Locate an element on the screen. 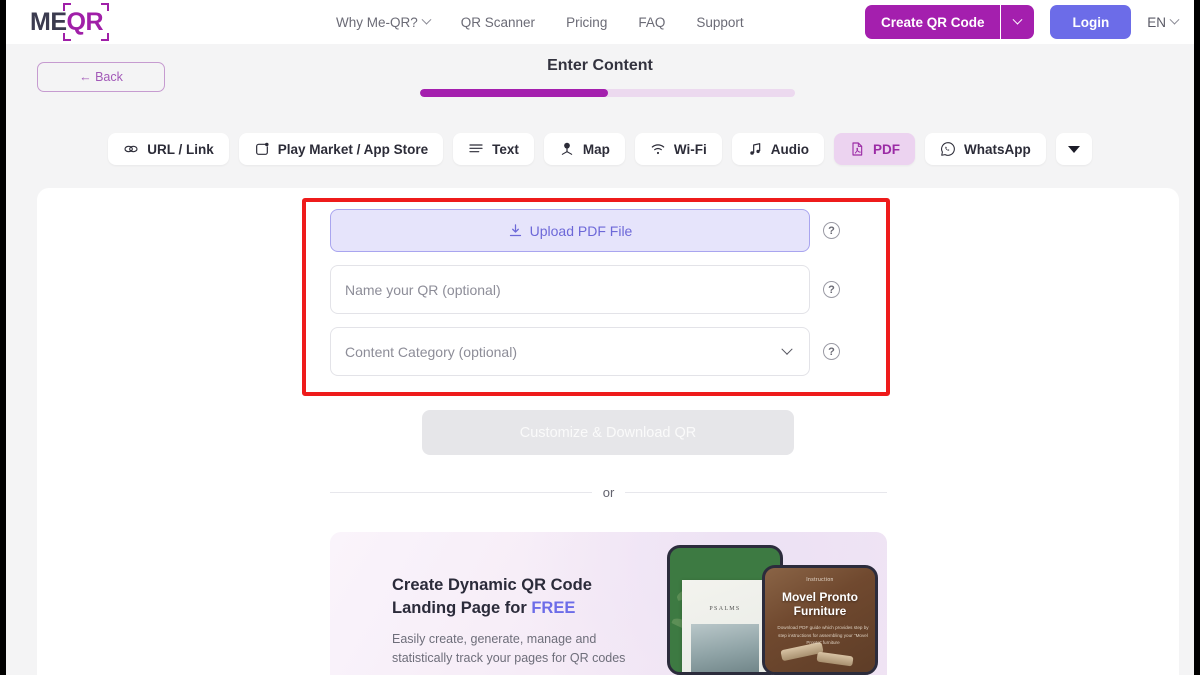 The image size is (1200, 675). logo-qr-label: QR is located at coordinates (85, 21).